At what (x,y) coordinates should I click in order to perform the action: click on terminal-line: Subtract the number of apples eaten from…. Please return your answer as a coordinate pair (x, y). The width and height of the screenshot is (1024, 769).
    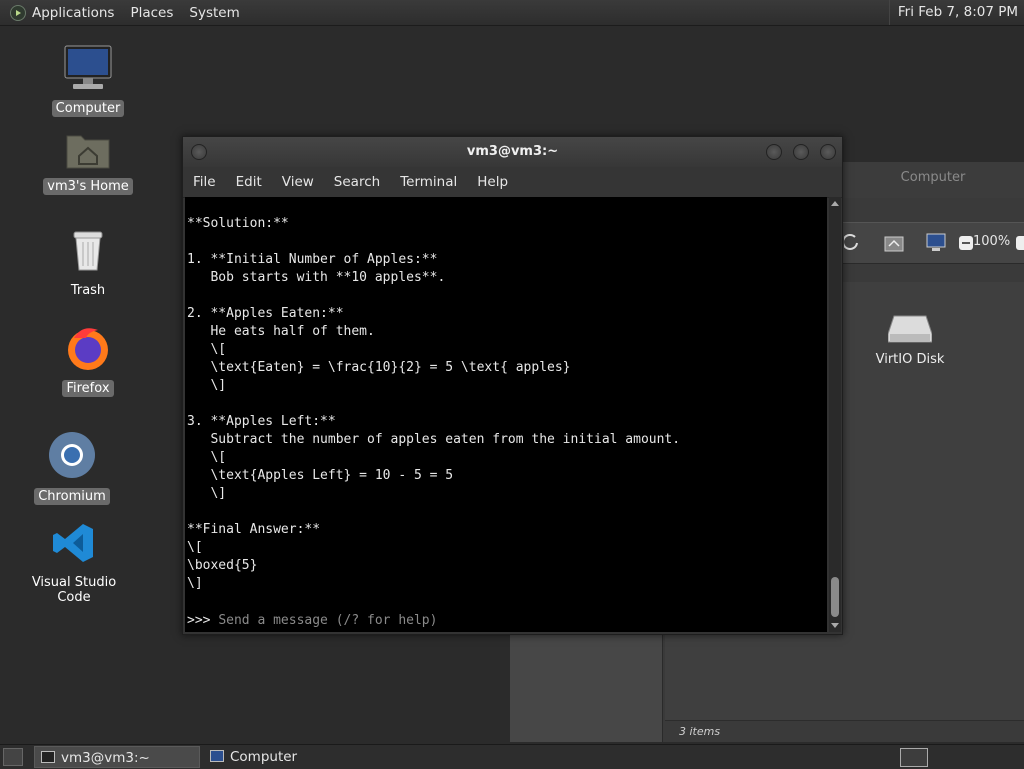
    Looking at the image, I should click on (434, 439).